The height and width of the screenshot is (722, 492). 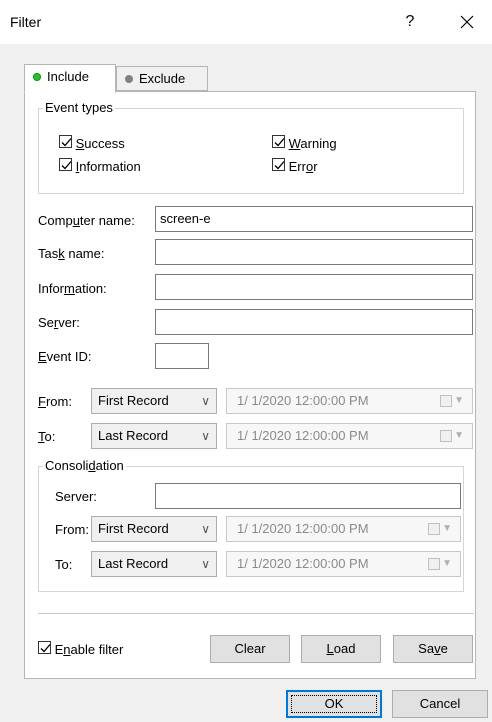 What do you see at coordinates (303, 400) in the screenshot?
I see `from-date-value: 1/ 1/2020 12:00:00 PM` at bounding box center [303, 400].